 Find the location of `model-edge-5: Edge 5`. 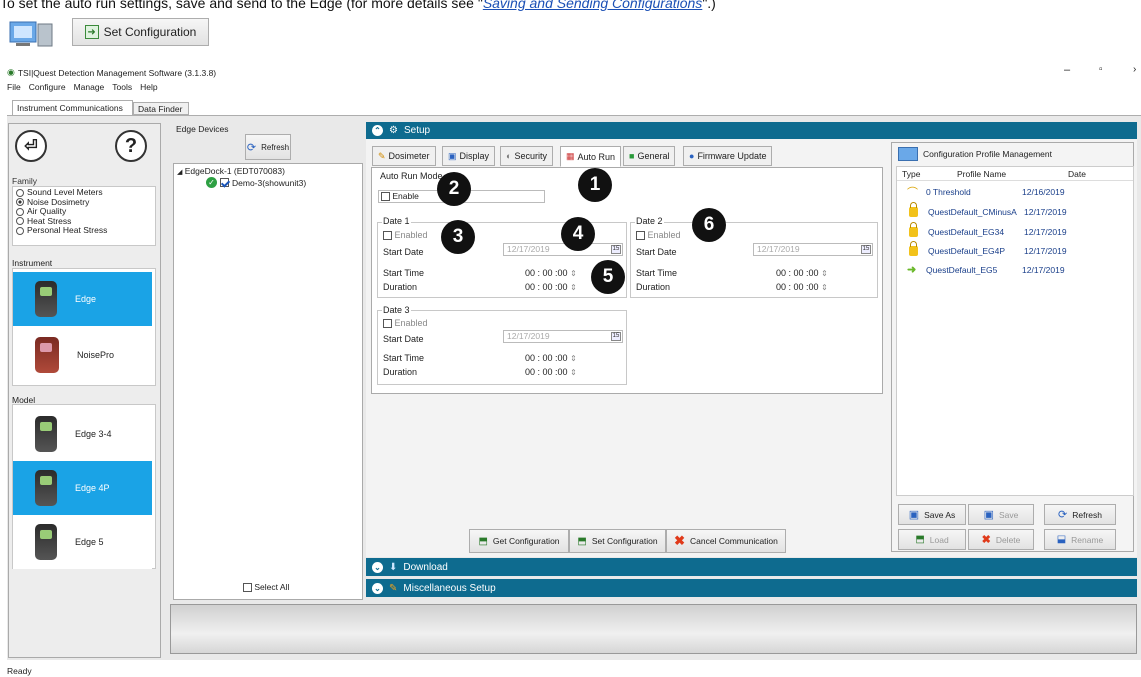

model-edge-5: Edge 5 is located at coordinates (82, 542).